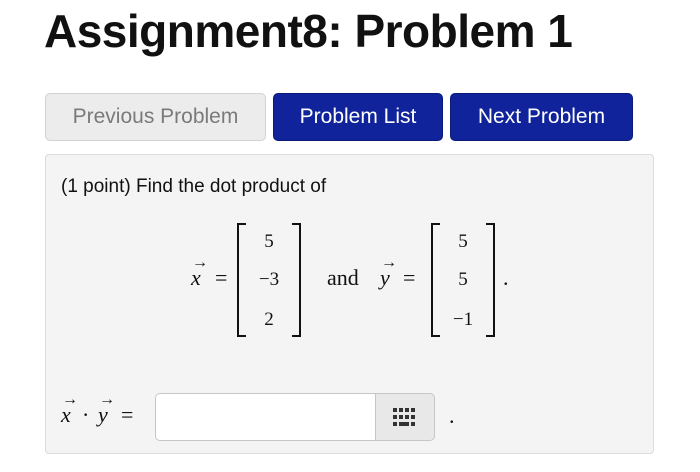 This screenshot has height=472, width=700. I want to click on problem-prompt: (1 point) Find the dot product of, so click(194, 186).